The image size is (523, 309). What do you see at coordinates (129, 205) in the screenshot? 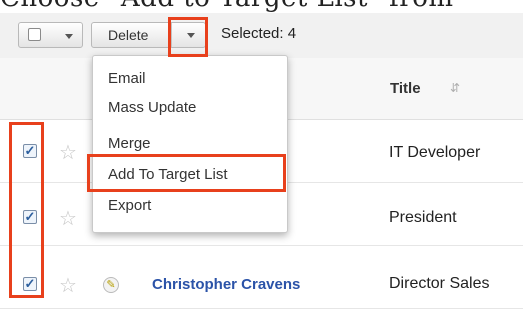
I see `menu-item-export: Export` at bounding box center [129, 205].